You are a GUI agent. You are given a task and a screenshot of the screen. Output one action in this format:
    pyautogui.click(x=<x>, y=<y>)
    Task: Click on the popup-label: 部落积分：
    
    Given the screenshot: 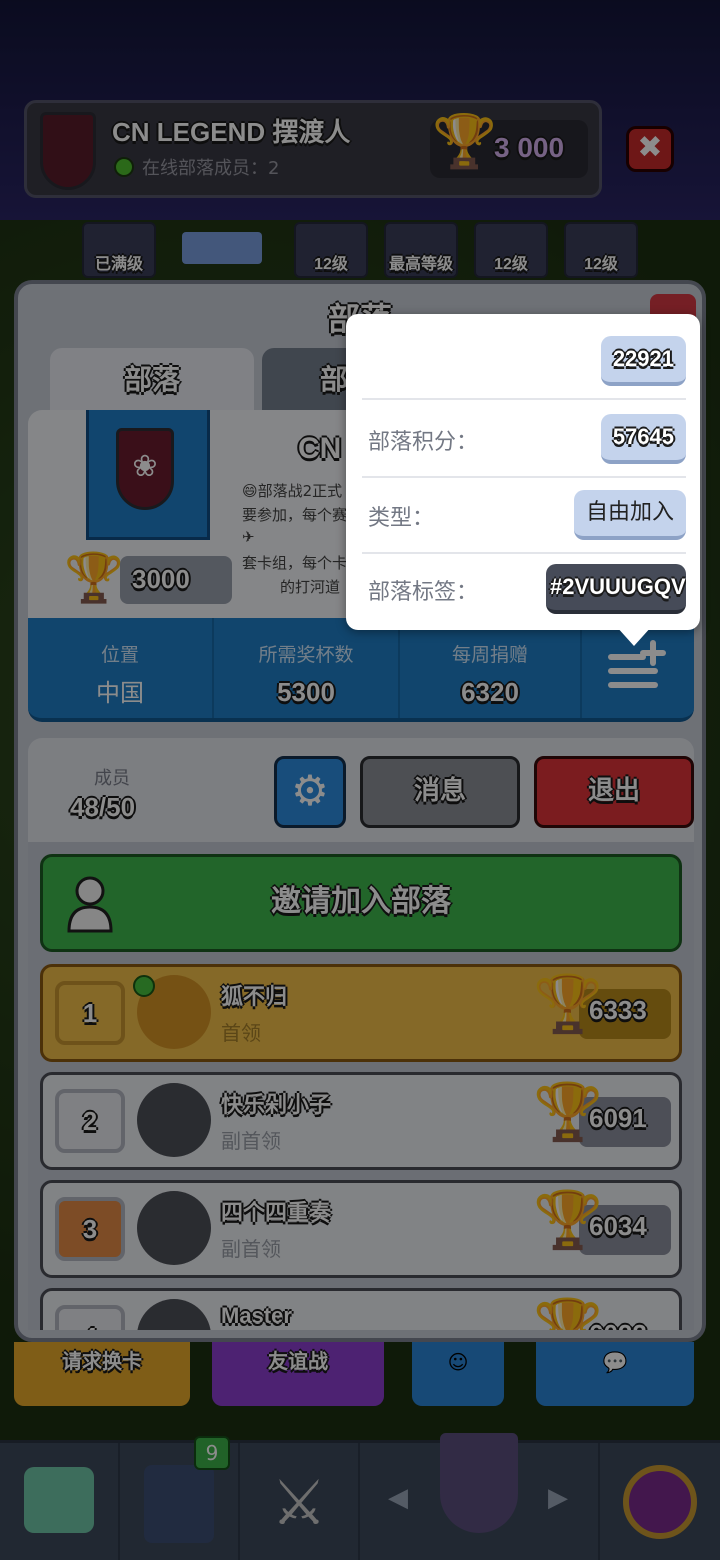 What is the action you would take?
    pyautogui.click(x=423, y=442)
    